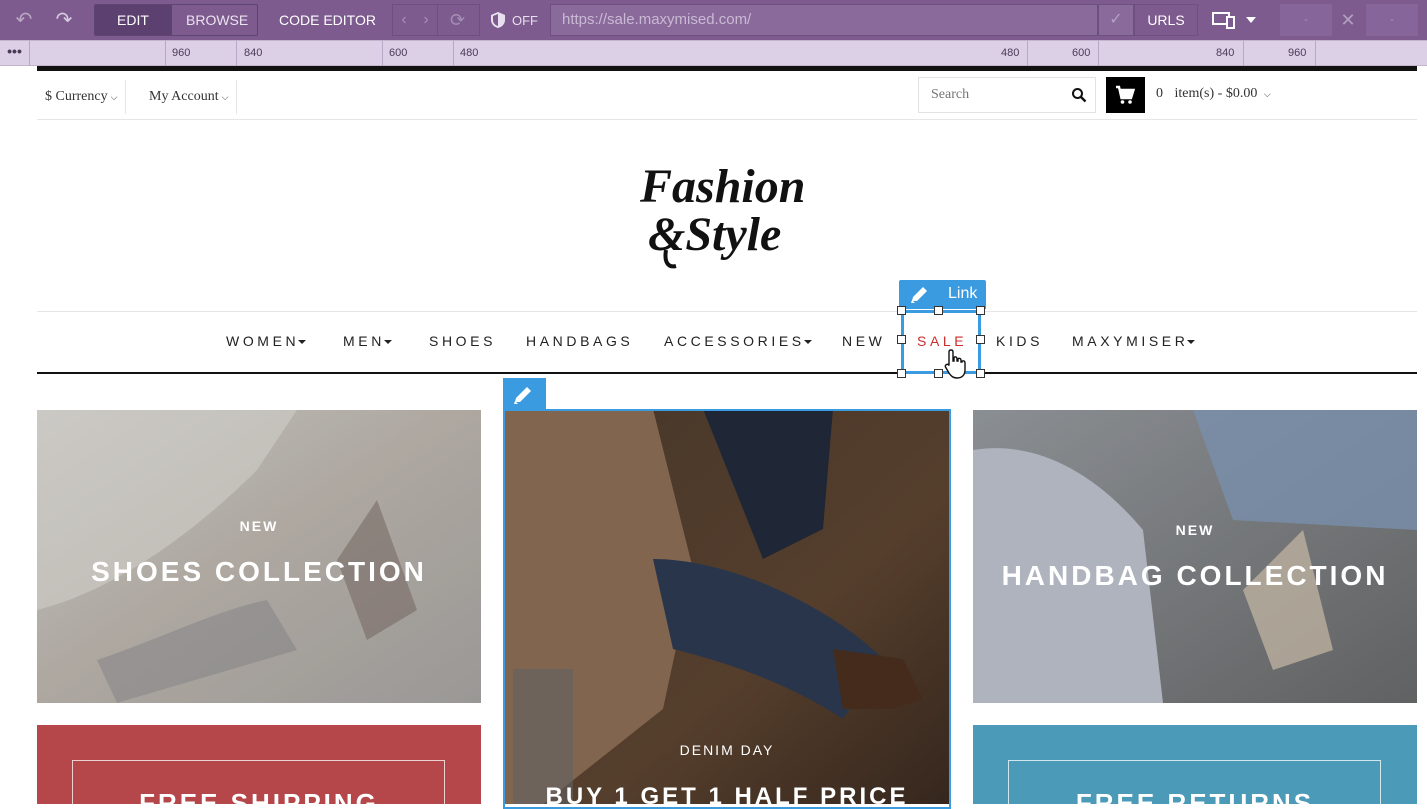  I want to click on banner-heading: SHOES COLLECTION, so click(259, 571).